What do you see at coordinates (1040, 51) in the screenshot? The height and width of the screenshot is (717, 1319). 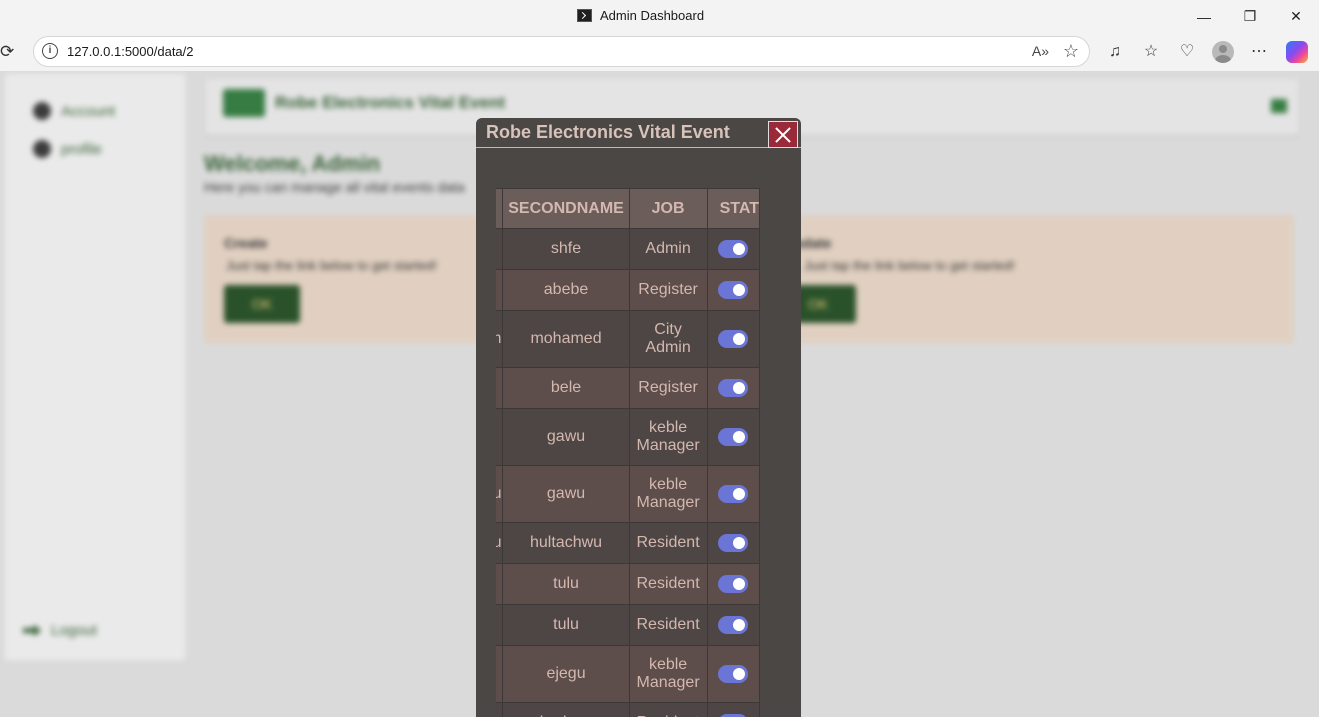 I see `read-aloud-icon: A»` at bounding box center [1040, 51].